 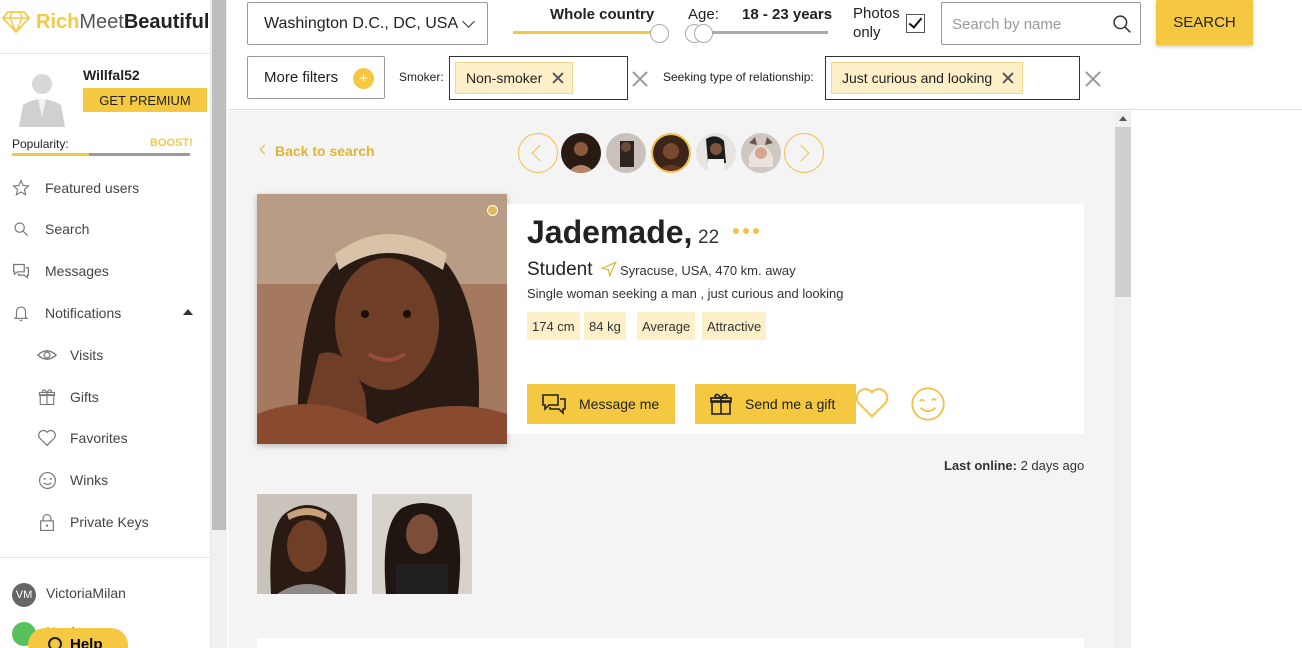 I want to click on chevron-left-icon, so click(x=540, y=153).